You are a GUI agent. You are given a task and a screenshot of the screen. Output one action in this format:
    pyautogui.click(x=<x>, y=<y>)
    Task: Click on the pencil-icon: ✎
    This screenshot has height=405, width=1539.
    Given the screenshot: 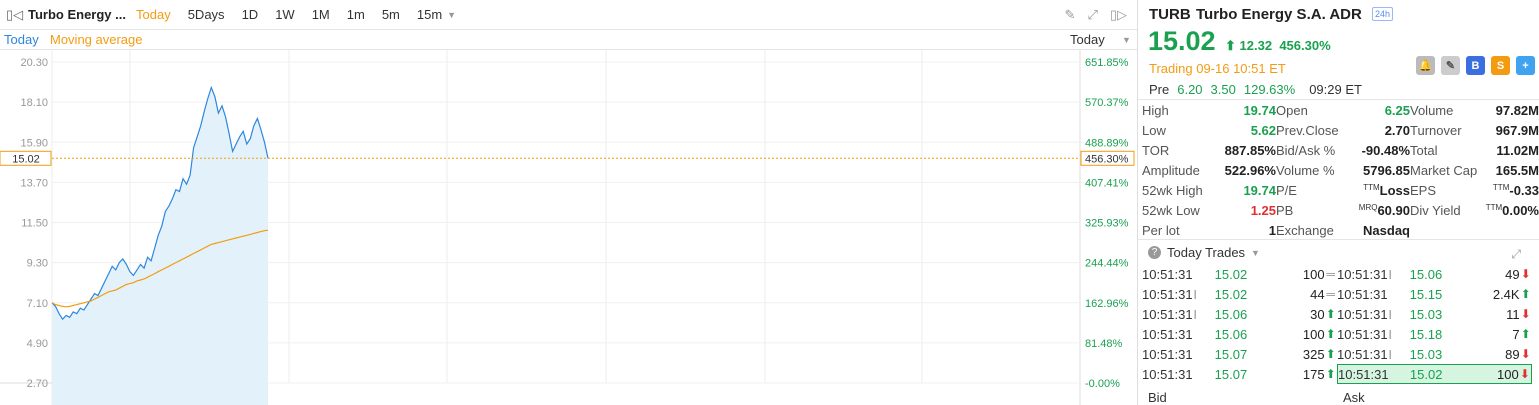 What is the action you would take?
    pyautogui.click(x=1070, y=15)
    